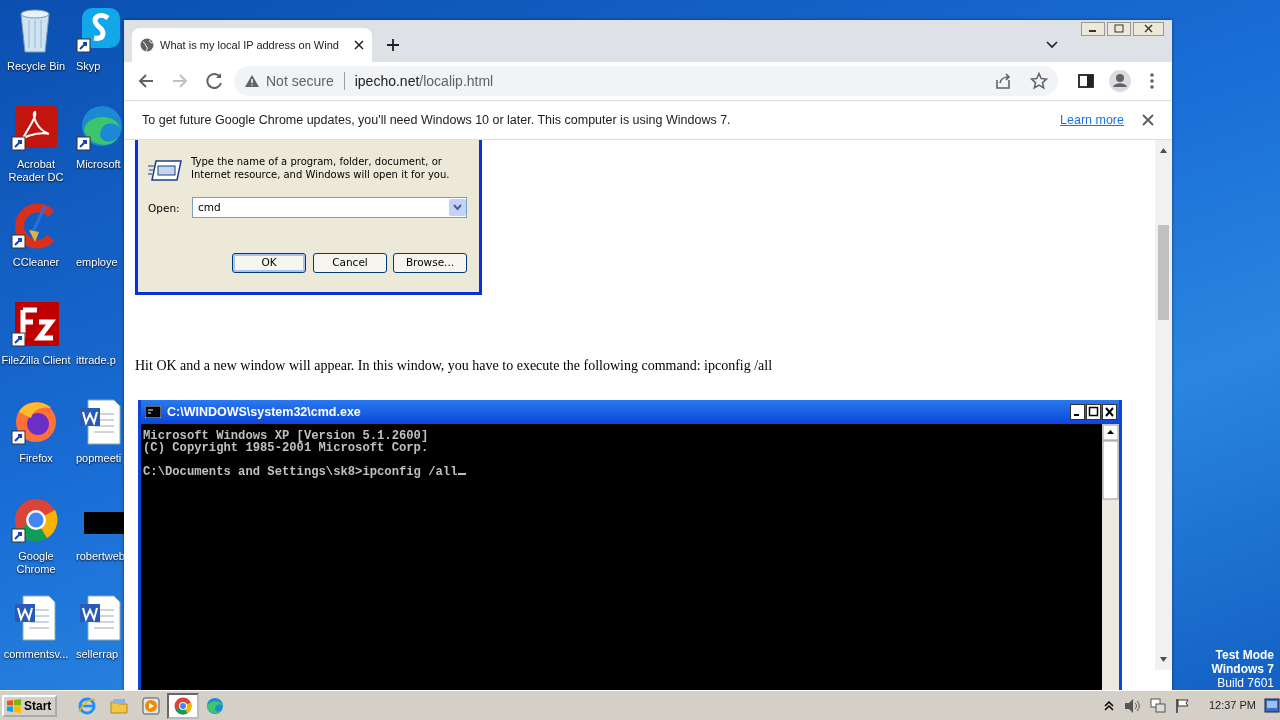 The height and width of the screenshot is (720, 1280). Describe the element at coordinates (286, 448) in the screenshot. I see `console-line: (C) Copyright 1985-2001 Microsoft Corp.` at that location.